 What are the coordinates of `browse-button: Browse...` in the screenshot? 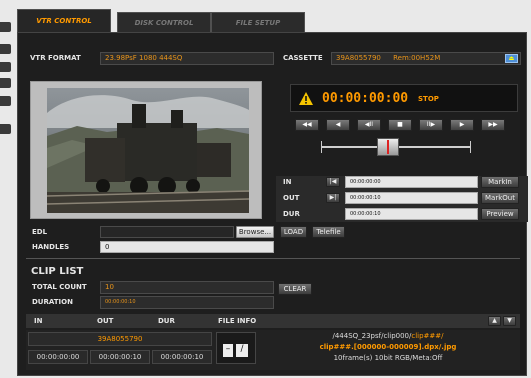 It's located at (255, 232).